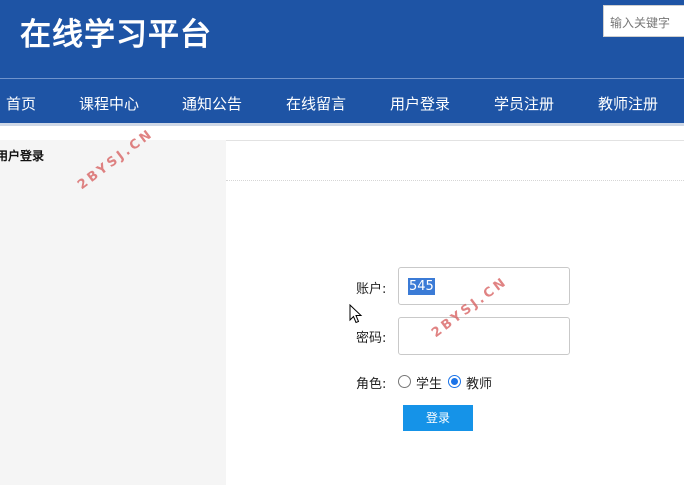 The image size is (684, 485). What do you see at coordinates (455, 140) in the screenshot?
I see `content-divider-top` at bounding box center [455, 140].